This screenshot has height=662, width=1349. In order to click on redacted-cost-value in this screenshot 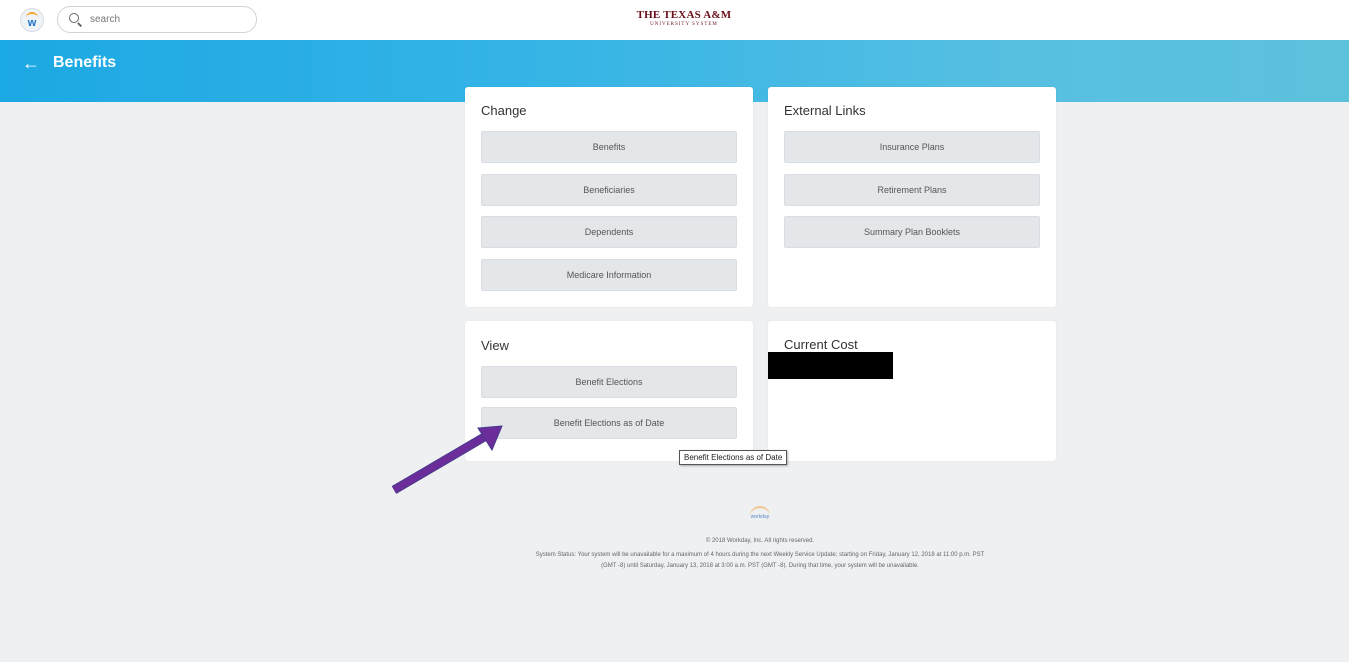, I will do `click(830, 365)`.